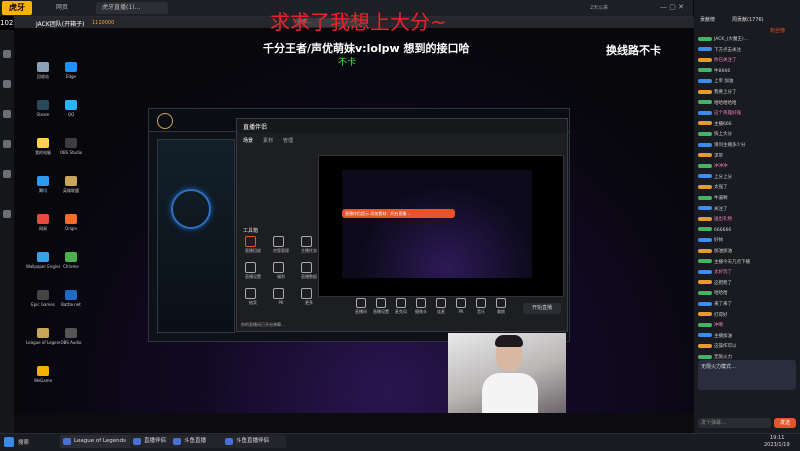 The image size is (800, 451). What do you see at coordinates (721, 209) in the screenshot?
I see `chat-text: 关注了` at bounding box center [721, 209].